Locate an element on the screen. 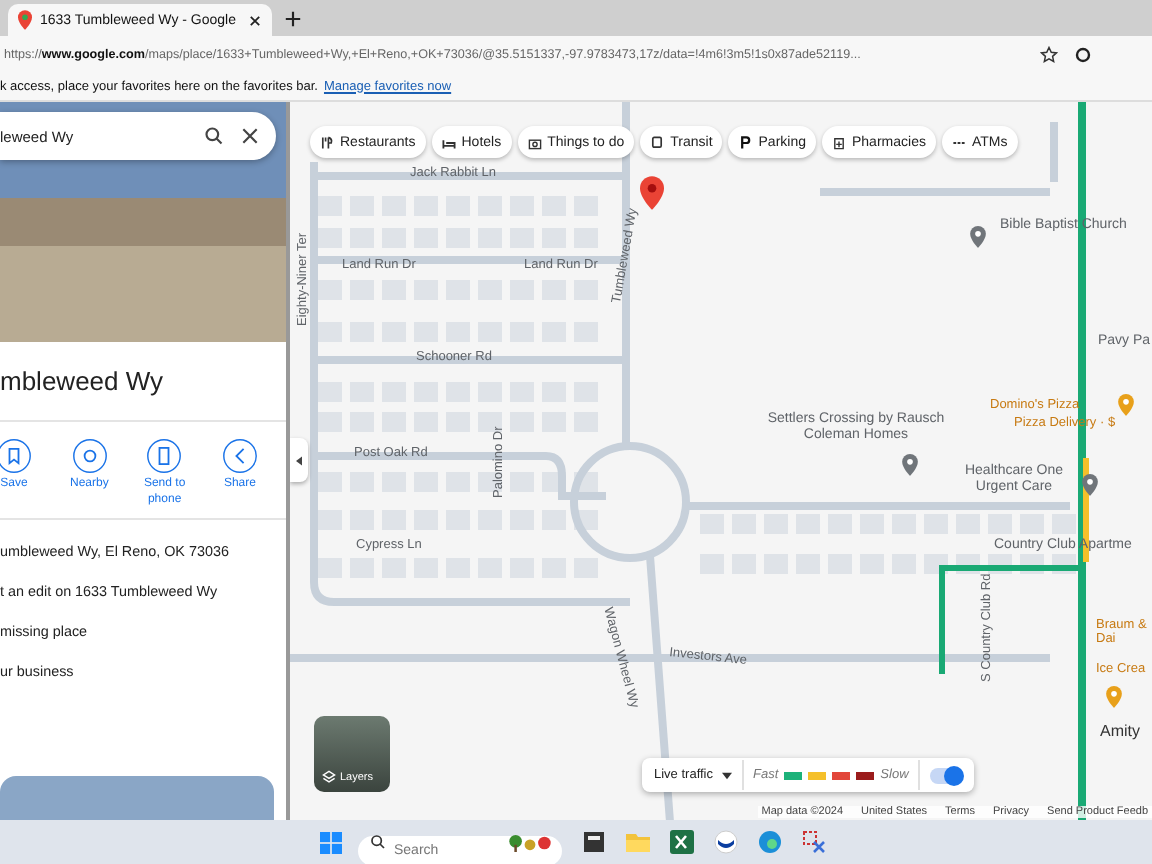 This screenshot has height=864, width=1152. town-label: Amity is located at coordinates (1120, 731).